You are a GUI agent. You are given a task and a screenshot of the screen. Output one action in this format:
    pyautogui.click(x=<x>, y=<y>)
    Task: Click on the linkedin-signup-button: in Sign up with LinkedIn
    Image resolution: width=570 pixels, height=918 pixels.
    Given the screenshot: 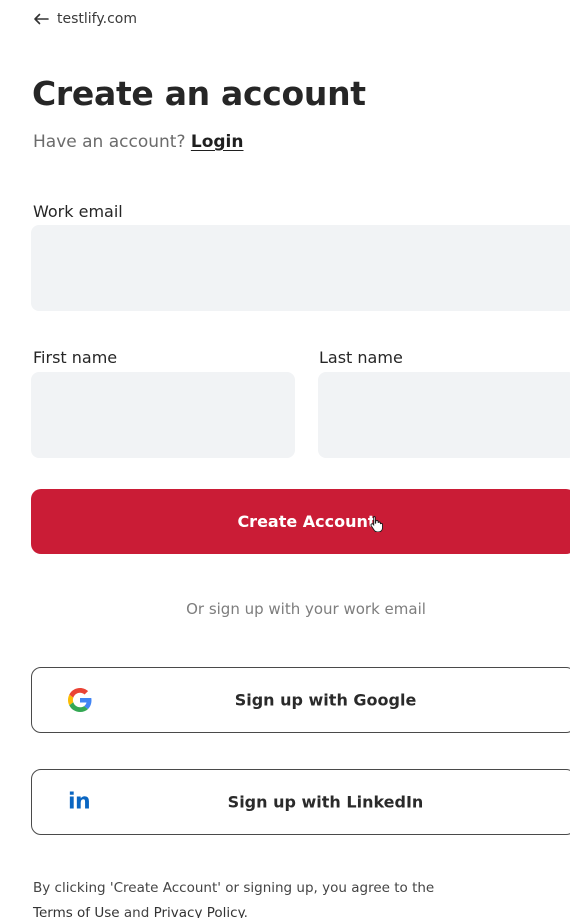 What is the action you would take?
    pyautogui.click(x=300, y=802)
    